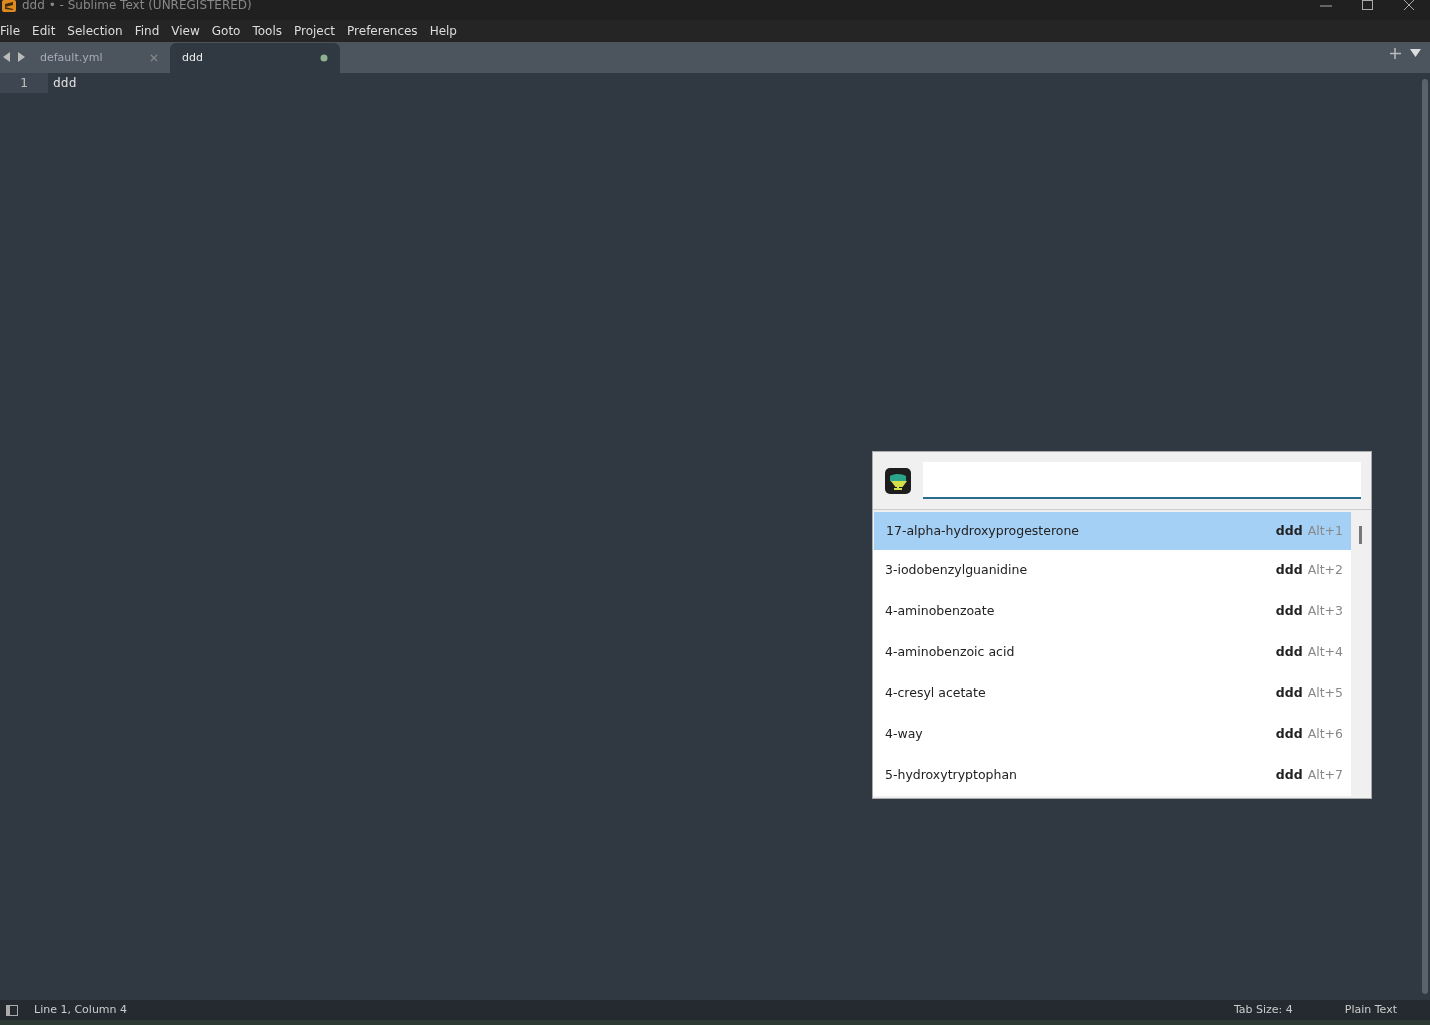 The height and width of the screenshot is (1025, 1430). I want to click on line-number: 1, so click(24, 83).